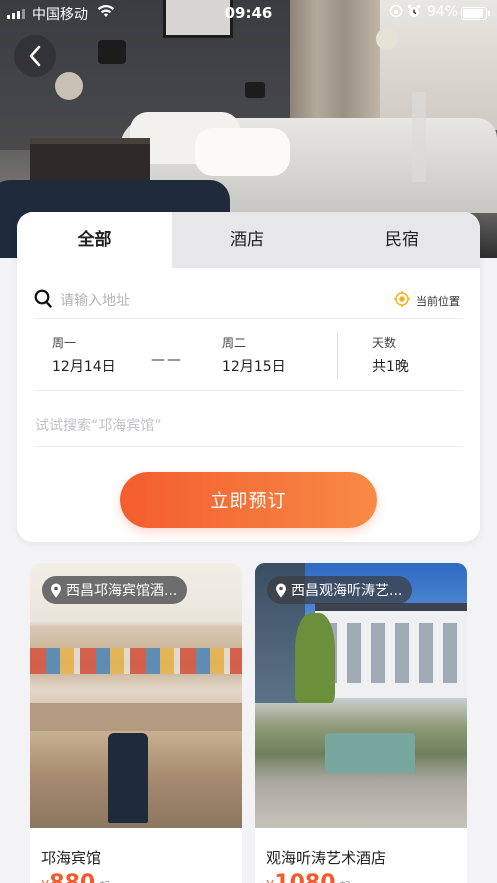  I want to click on battery-percent: 94%, so click(443, 12).